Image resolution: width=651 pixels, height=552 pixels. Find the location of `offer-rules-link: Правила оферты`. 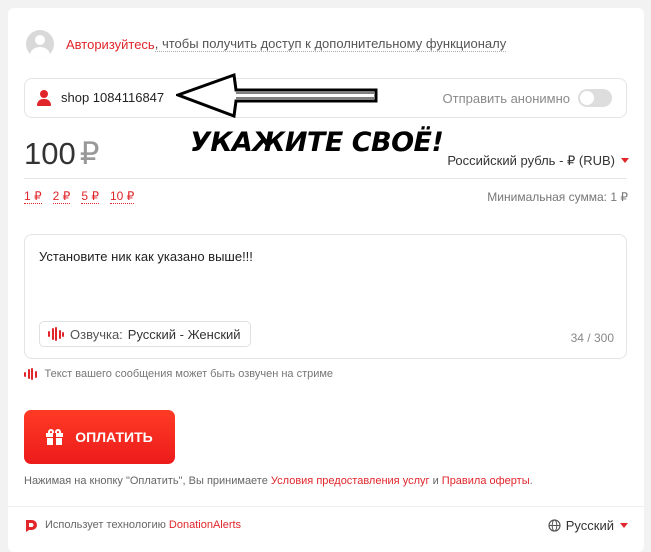

offer-rules-link: Правила оферты is located at coordinates (486, 481).